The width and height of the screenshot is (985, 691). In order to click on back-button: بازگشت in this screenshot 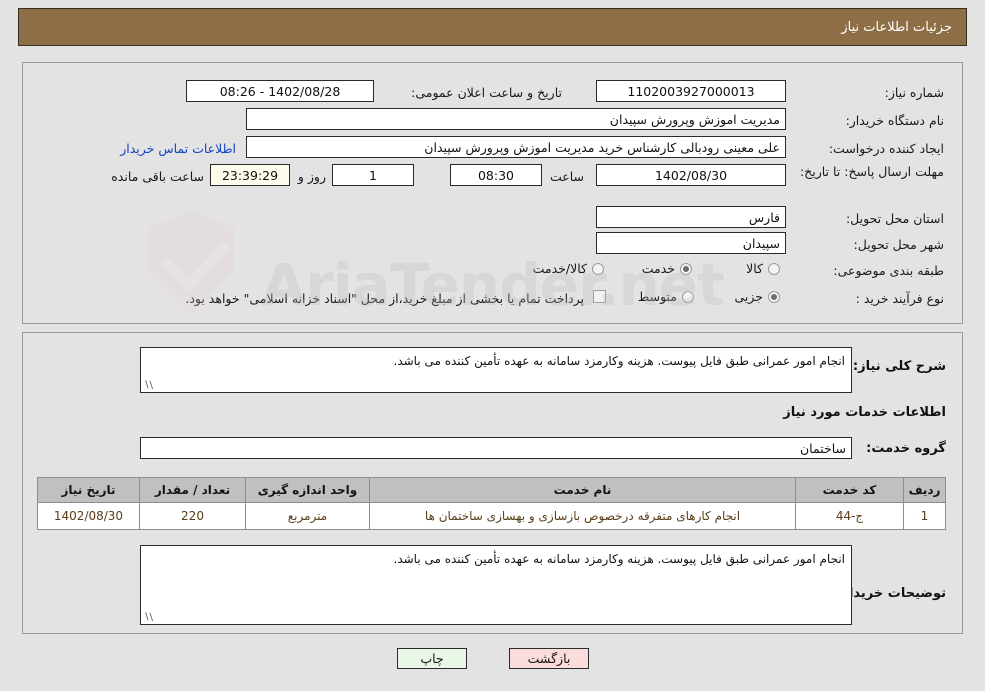, I will do `click(549, 658)`.